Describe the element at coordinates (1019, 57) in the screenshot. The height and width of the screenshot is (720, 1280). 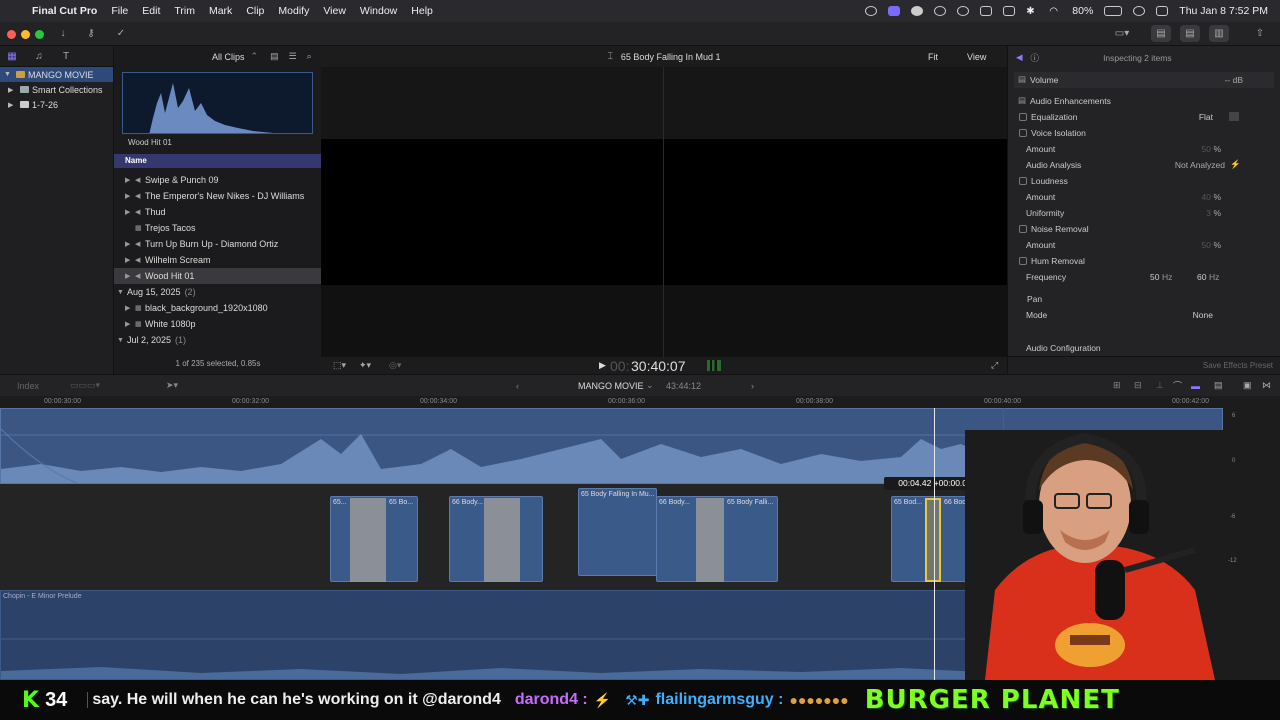
I see `audio-inspector-icon: ◀` at that location.